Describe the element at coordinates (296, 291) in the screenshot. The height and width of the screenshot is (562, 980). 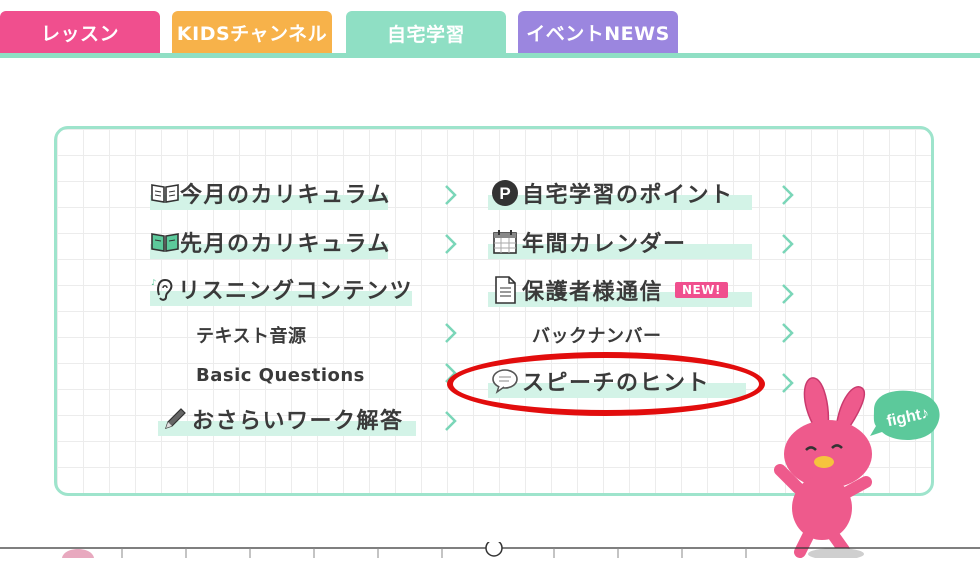
I see `menu-item-label: リスニングコンテンツ` at that location.